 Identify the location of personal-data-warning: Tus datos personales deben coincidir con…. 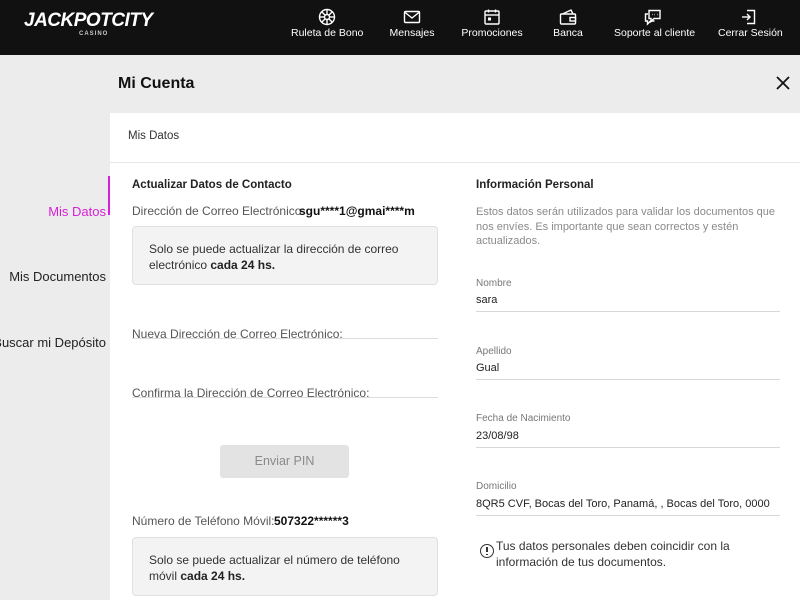
(613, 554).